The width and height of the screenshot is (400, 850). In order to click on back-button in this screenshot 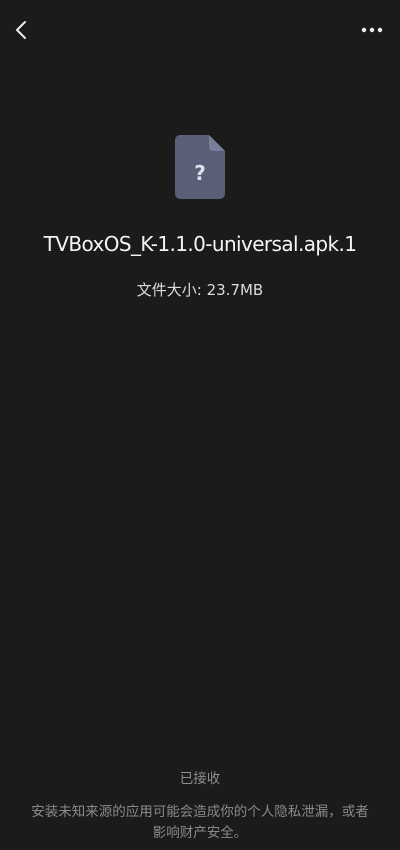, I will do `click(22, 30)`.